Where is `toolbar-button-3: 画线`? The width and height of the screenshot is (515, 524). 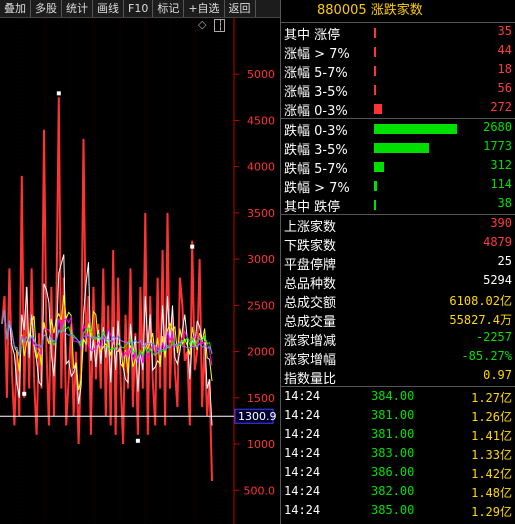 toolbar-button-3: 画线 is located at coordinates (108, 8).